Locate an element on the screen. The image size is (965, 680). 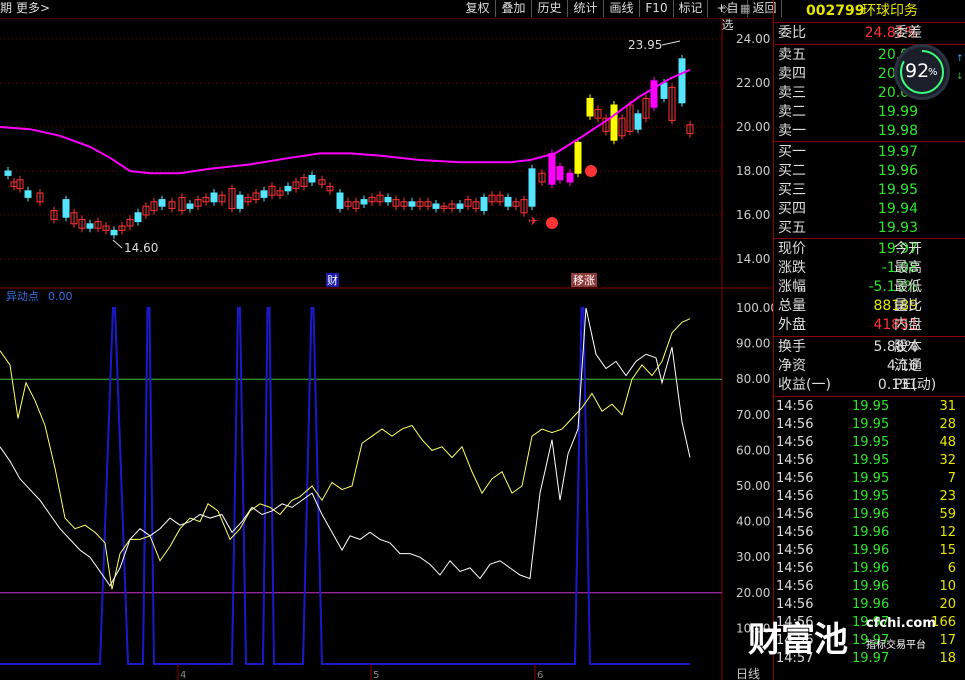
more-button: 更多> is located at coordinates (33, 8).